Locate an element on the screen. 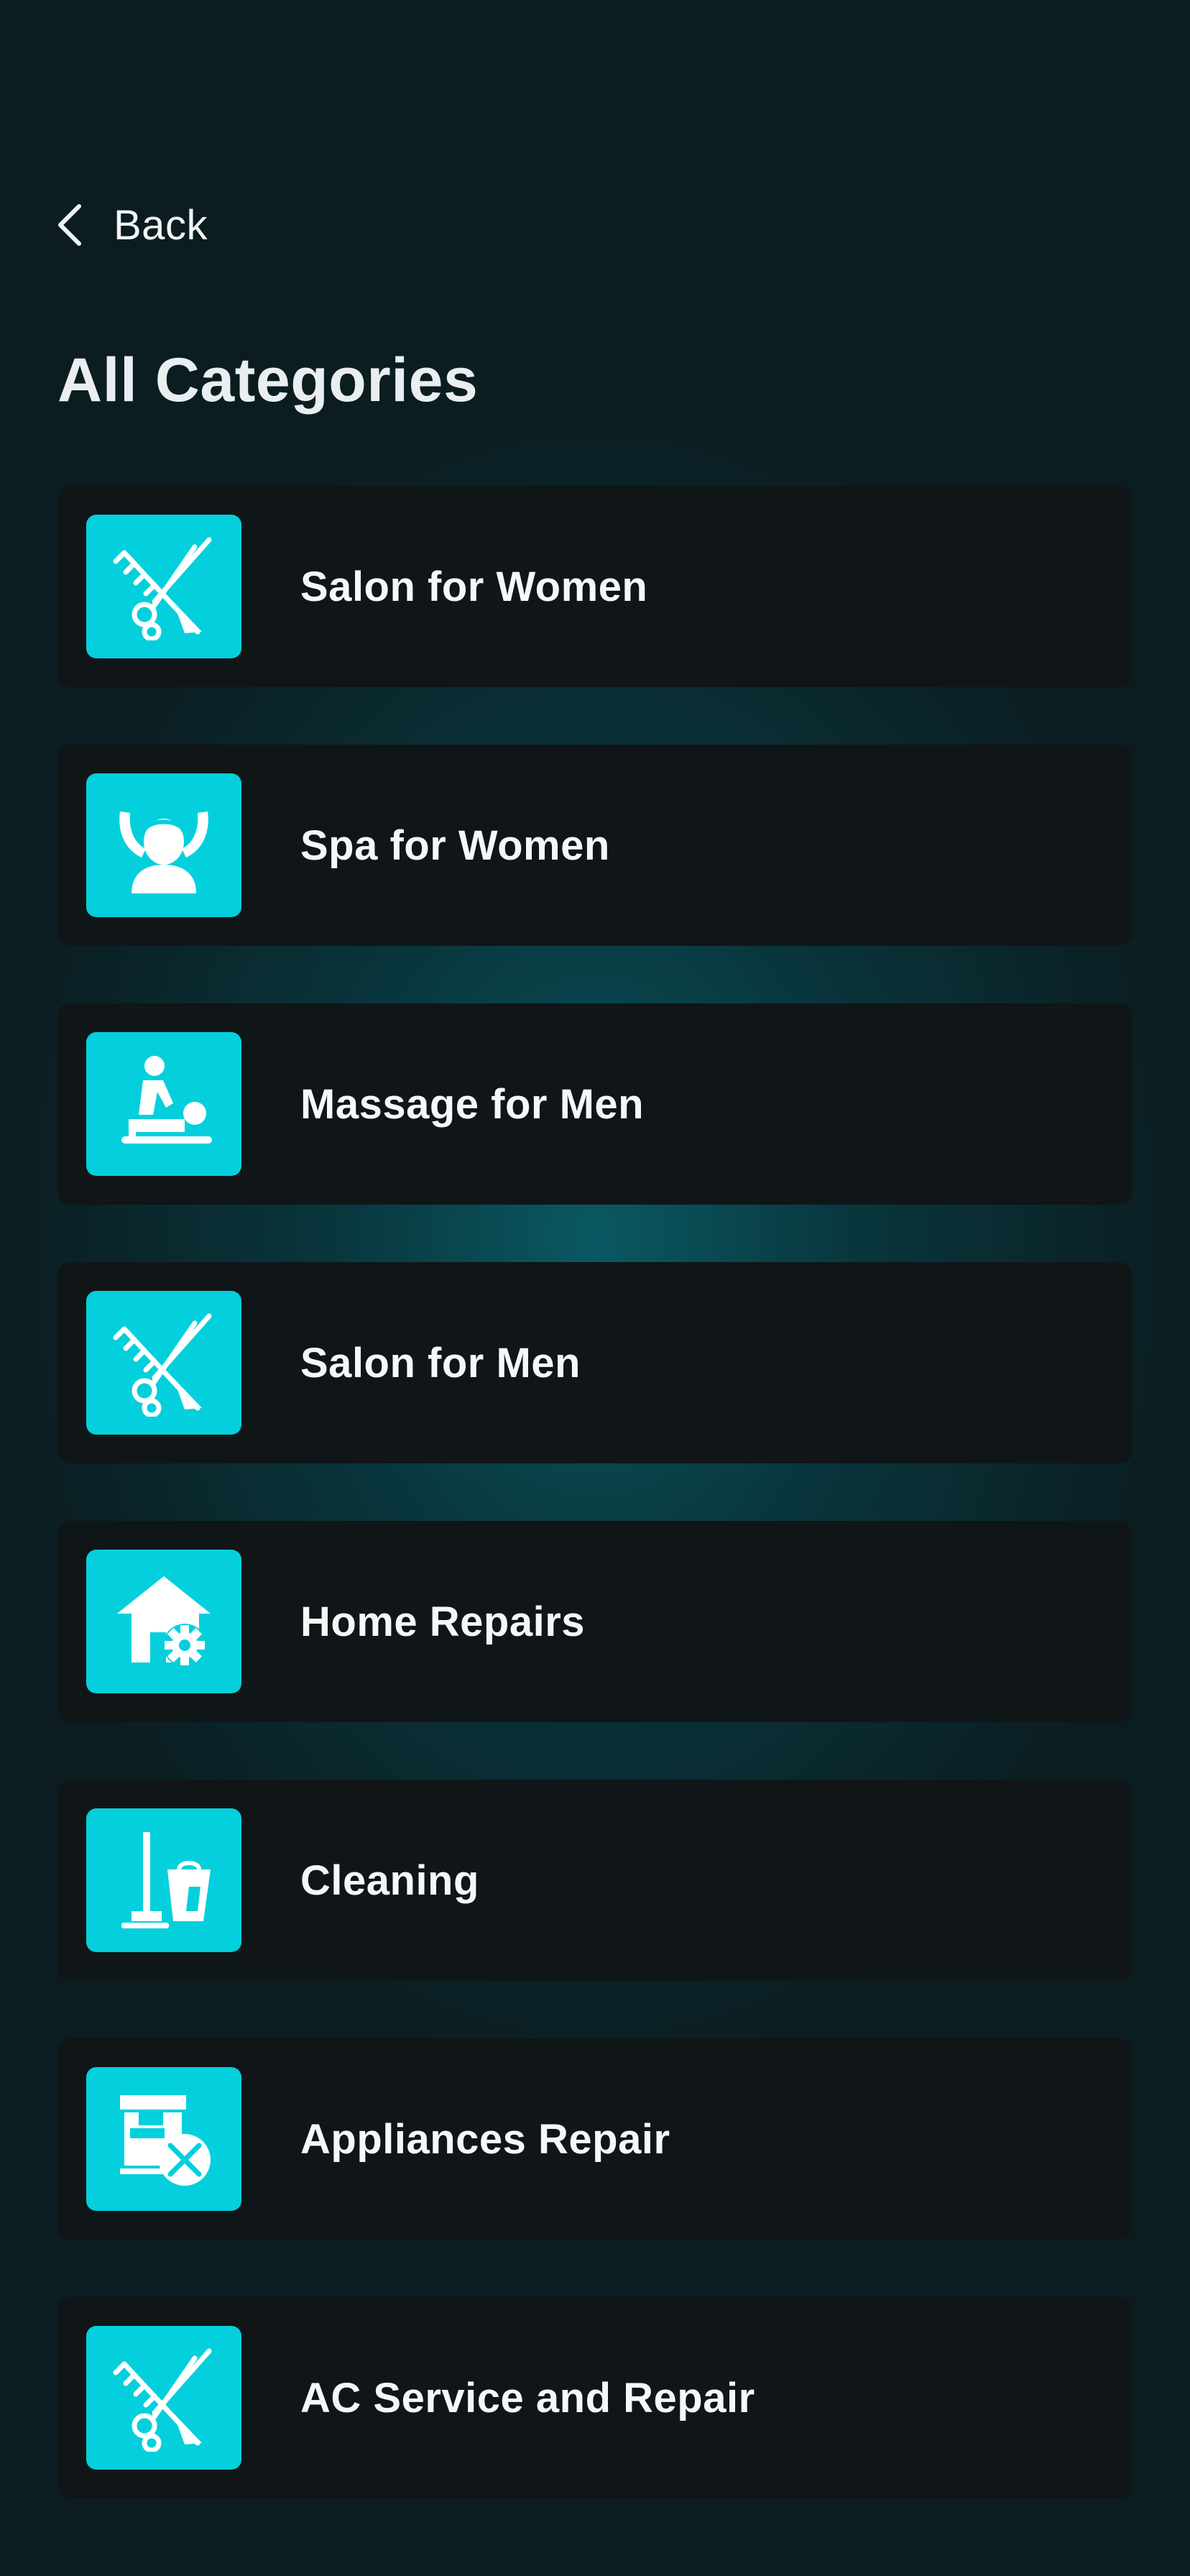 The height and width of the screenshot is (2576, 1190). mop-bucket-icon is located at coordinates (163, 1880).